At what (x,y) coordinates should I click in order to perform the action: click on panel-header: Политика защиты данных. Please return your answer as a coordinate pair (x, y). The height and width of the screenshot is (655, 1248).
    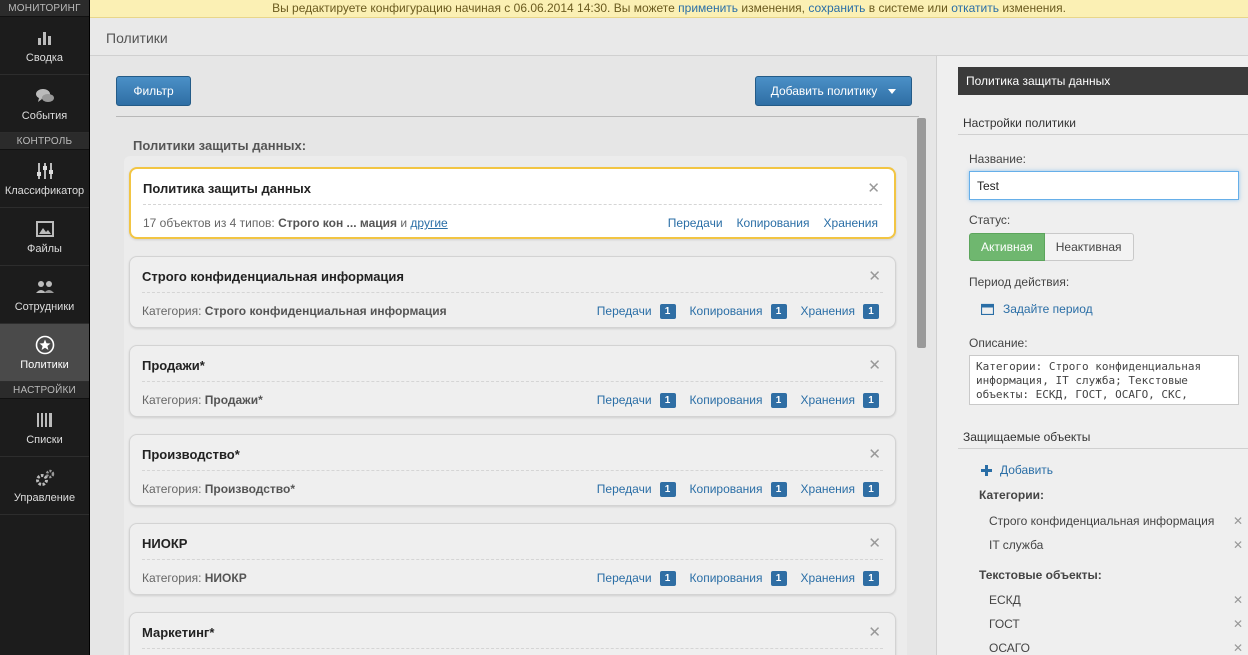
    Looking at the image, I should click on (1103, 81).